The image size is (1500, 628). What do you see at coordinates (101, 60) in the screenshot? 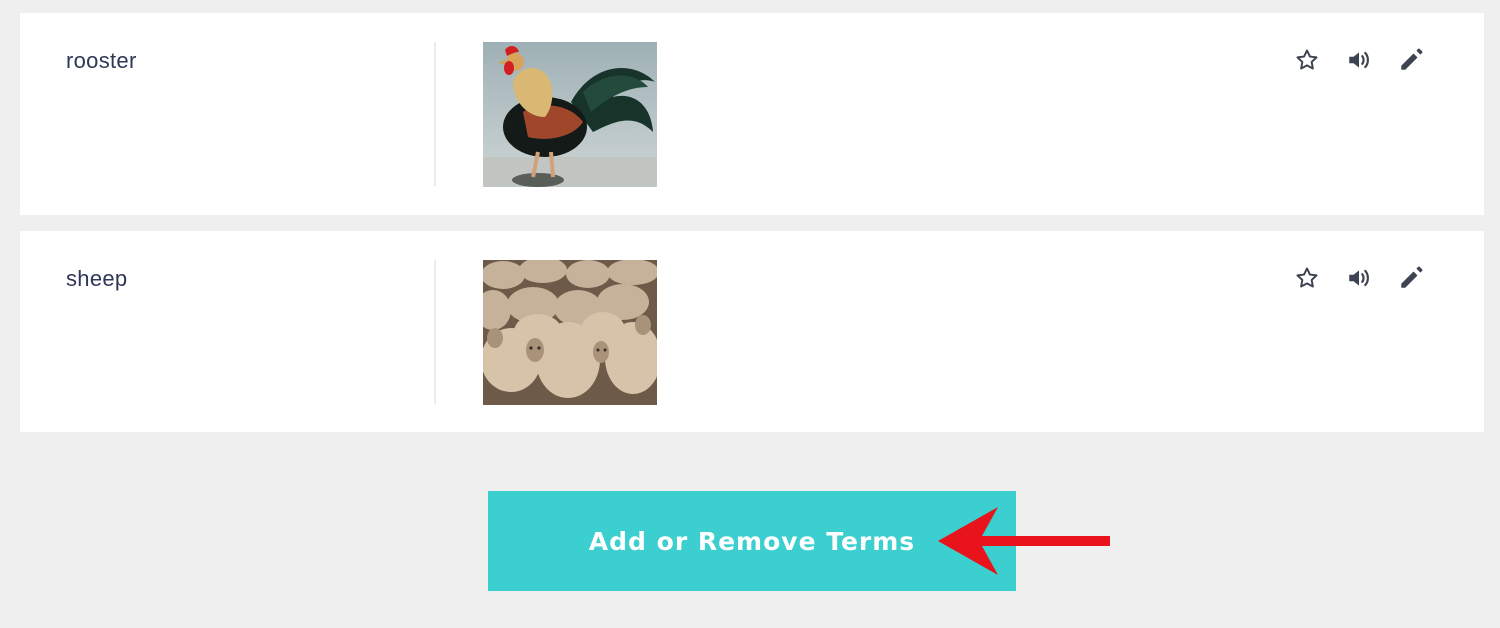
I see `term-text: rooster` at bounding box center [101, 60].